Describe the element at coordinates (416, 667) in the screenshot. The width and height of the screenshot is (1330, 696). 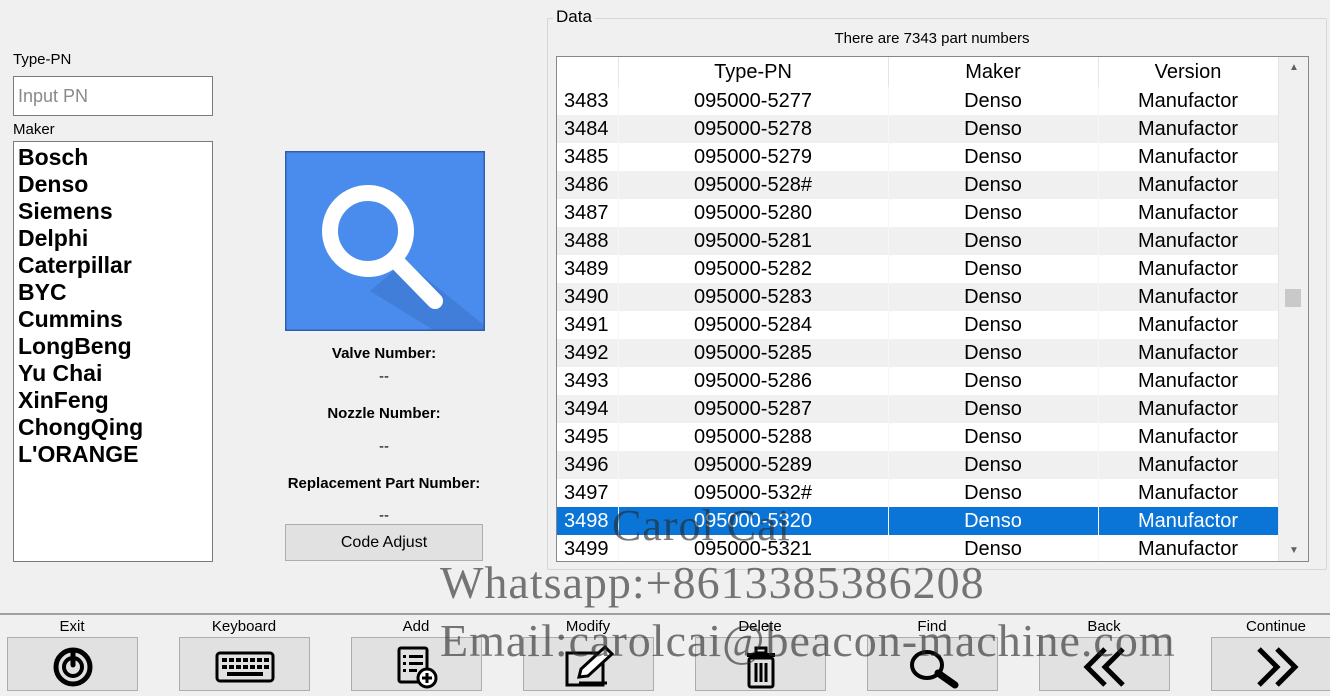
I see `add-list-icon` at that location.